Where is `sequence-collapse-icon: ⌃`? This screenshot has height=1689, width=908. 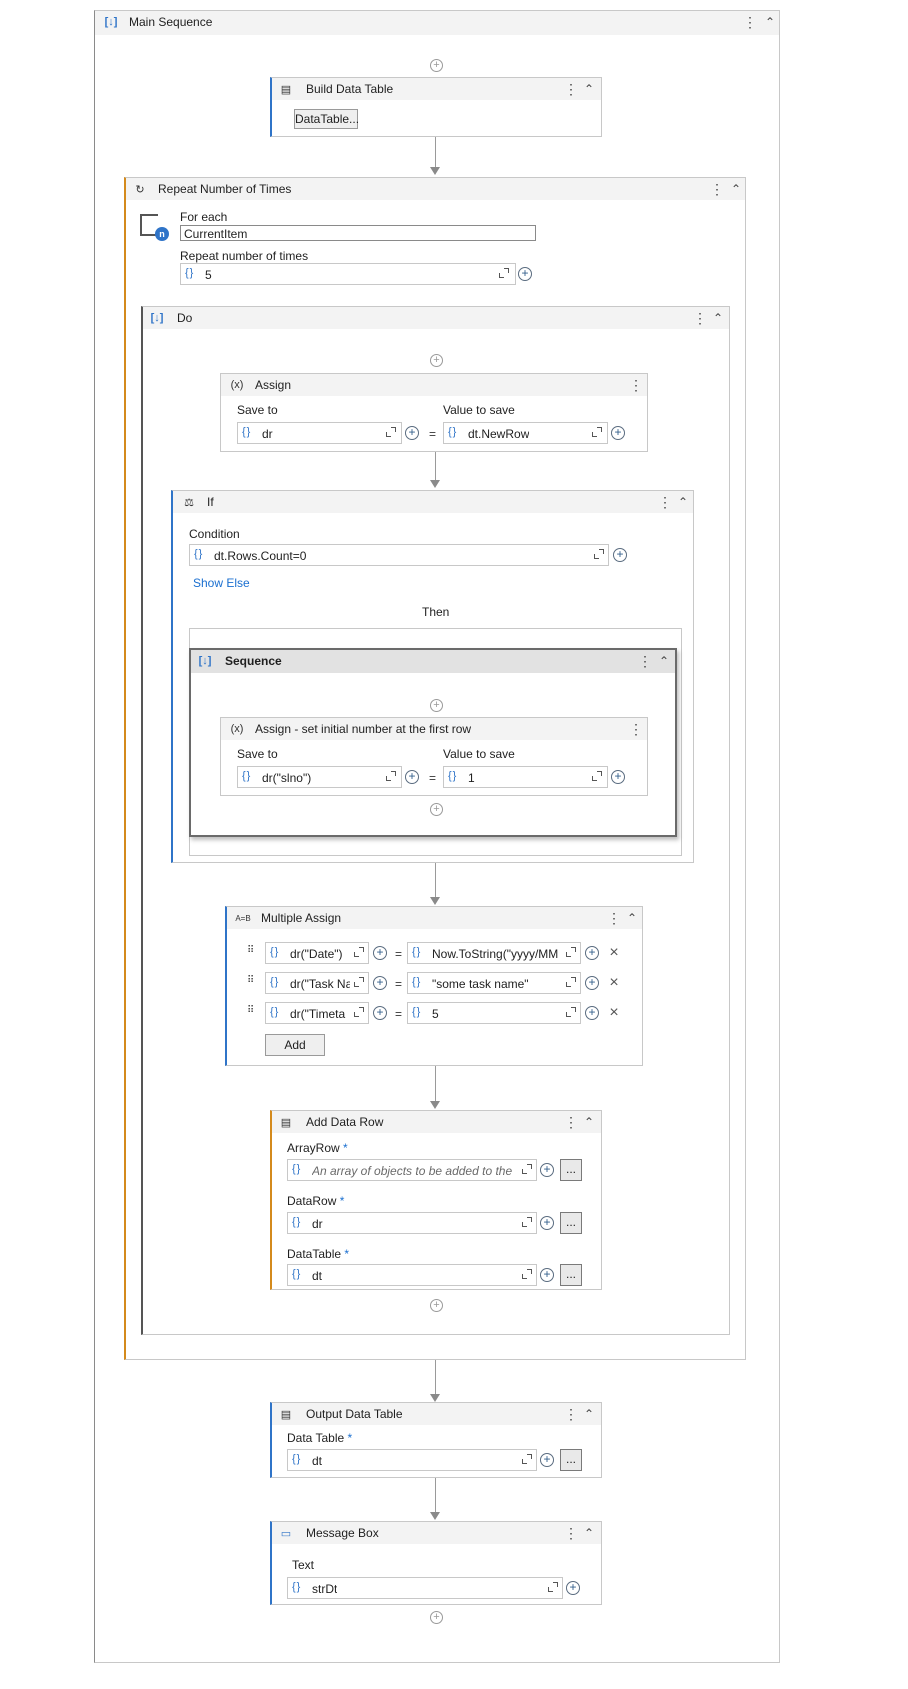
sequence-collapse-icon: ⌃ is located at coordinates (664, 661).